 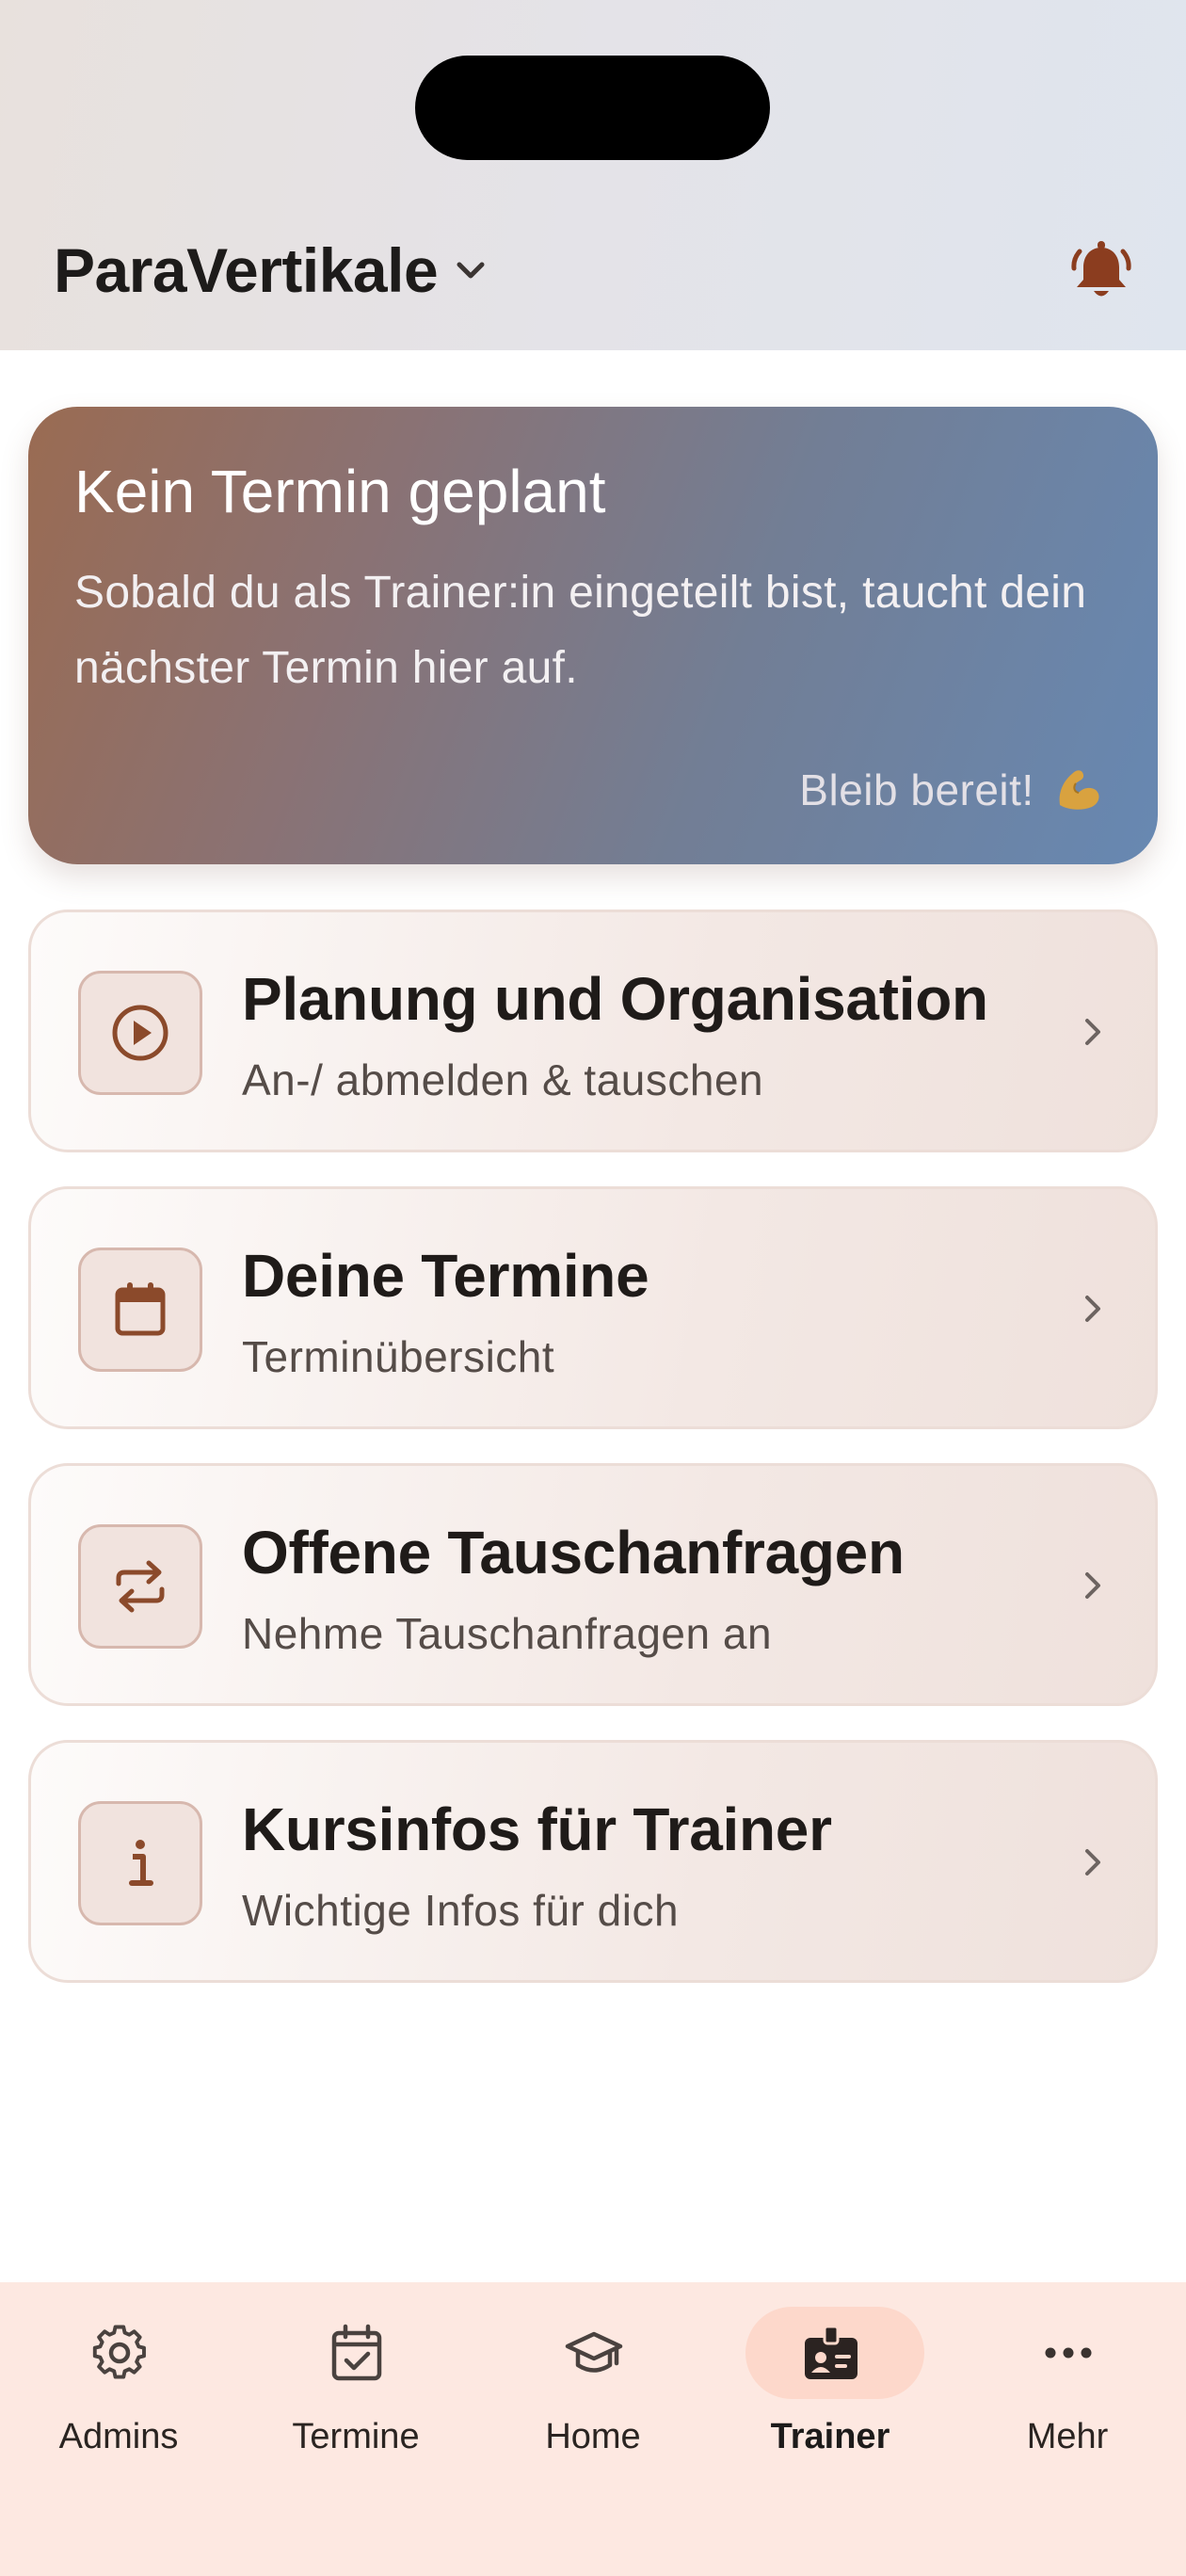 I want to click on swap-icon, so click(x=140, y=1586).